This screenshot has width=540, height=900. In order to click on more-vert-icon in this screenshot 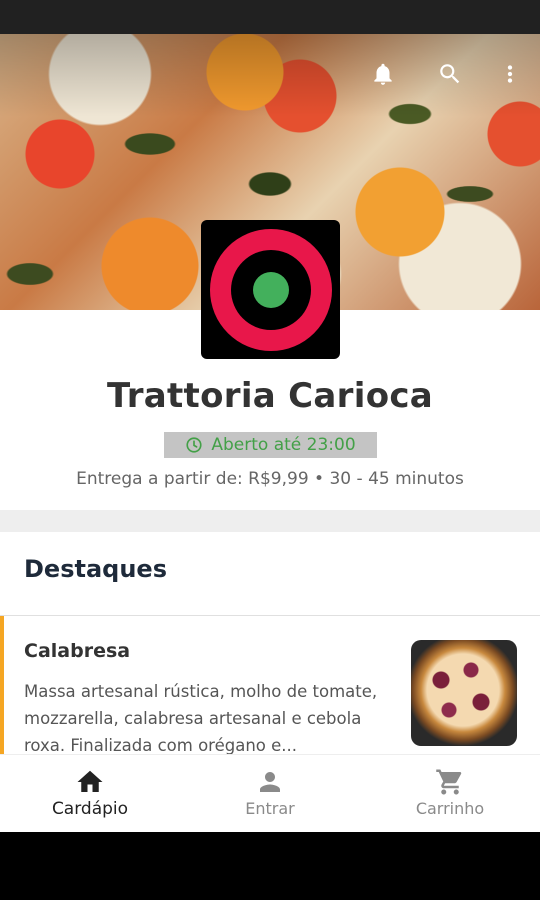, I will do `click(510, 74)`.